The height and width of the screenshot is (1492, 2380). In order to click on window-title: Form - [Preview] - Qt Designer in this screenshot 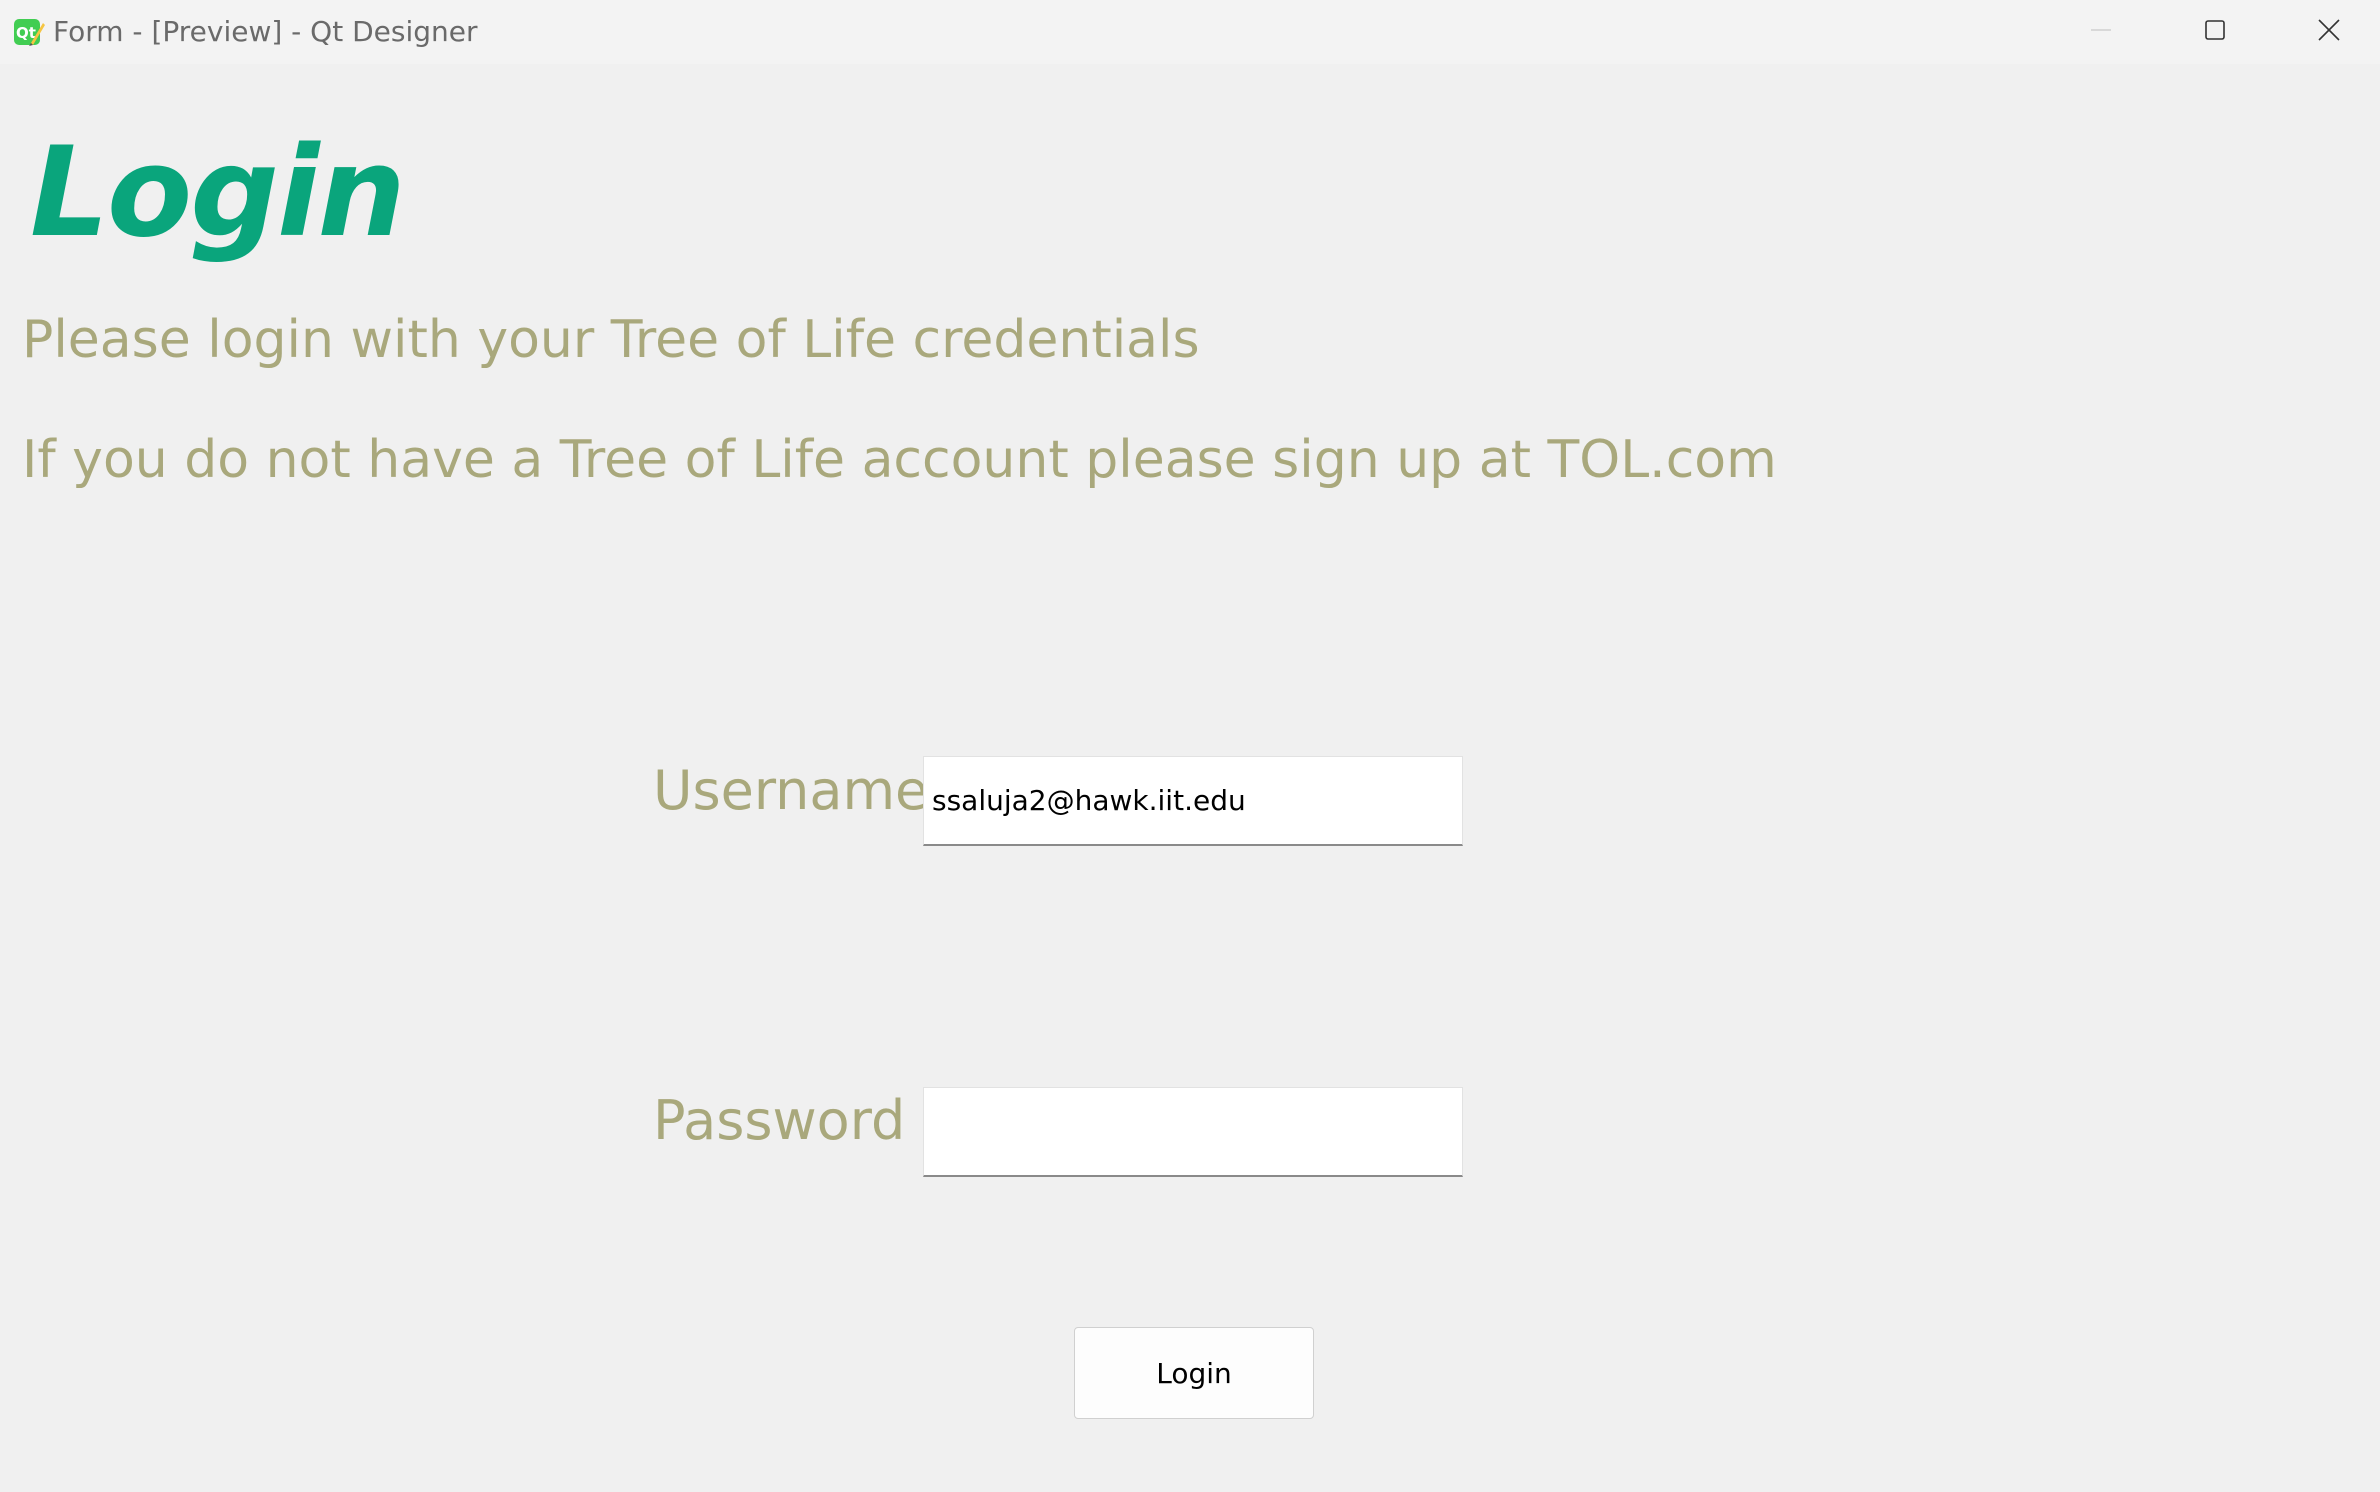, I will do `click(265, 31)`.